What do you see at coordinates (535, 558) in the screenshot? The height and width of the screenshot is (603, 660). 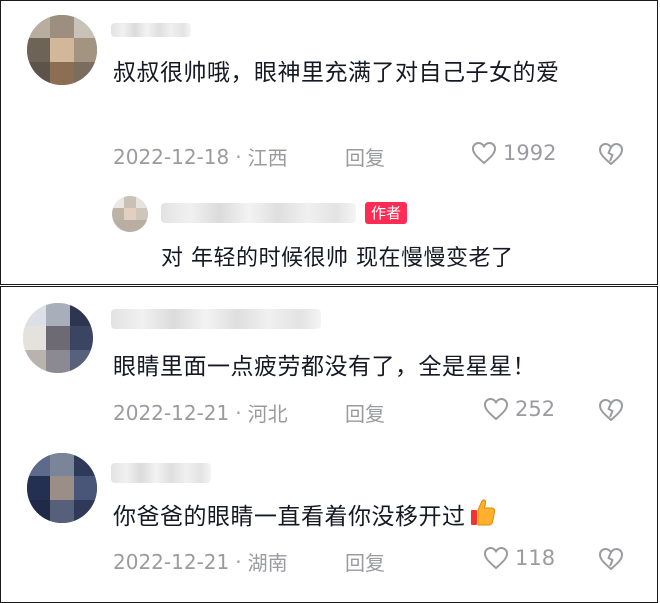 I see `like-count: 118` at bounding box center [535, 558].